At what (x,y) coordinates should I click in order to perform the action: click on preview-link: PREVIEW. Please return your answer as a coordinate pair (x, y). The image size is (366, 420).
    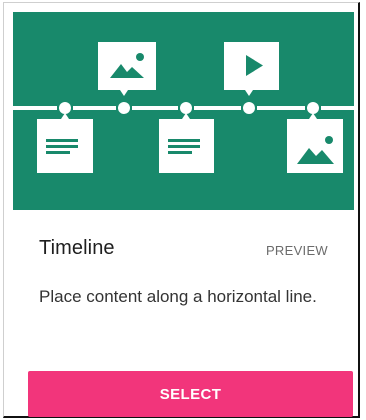
    Looking at the image, I should click on (297, 250).